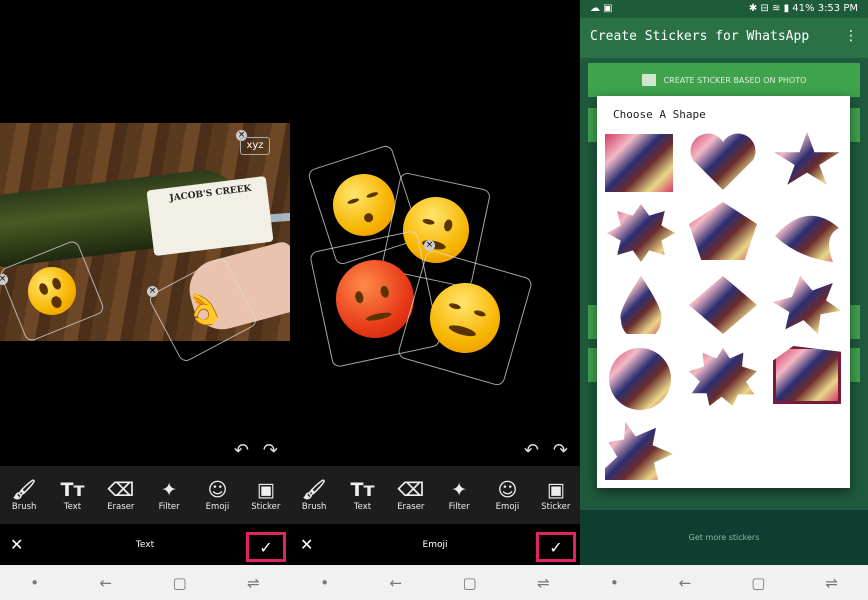 Image resolution: width=868 pixels, height=600 pixels. Describe the element at coordinates (807, 375) in the screenshot. I see `shape-frame` at that location.